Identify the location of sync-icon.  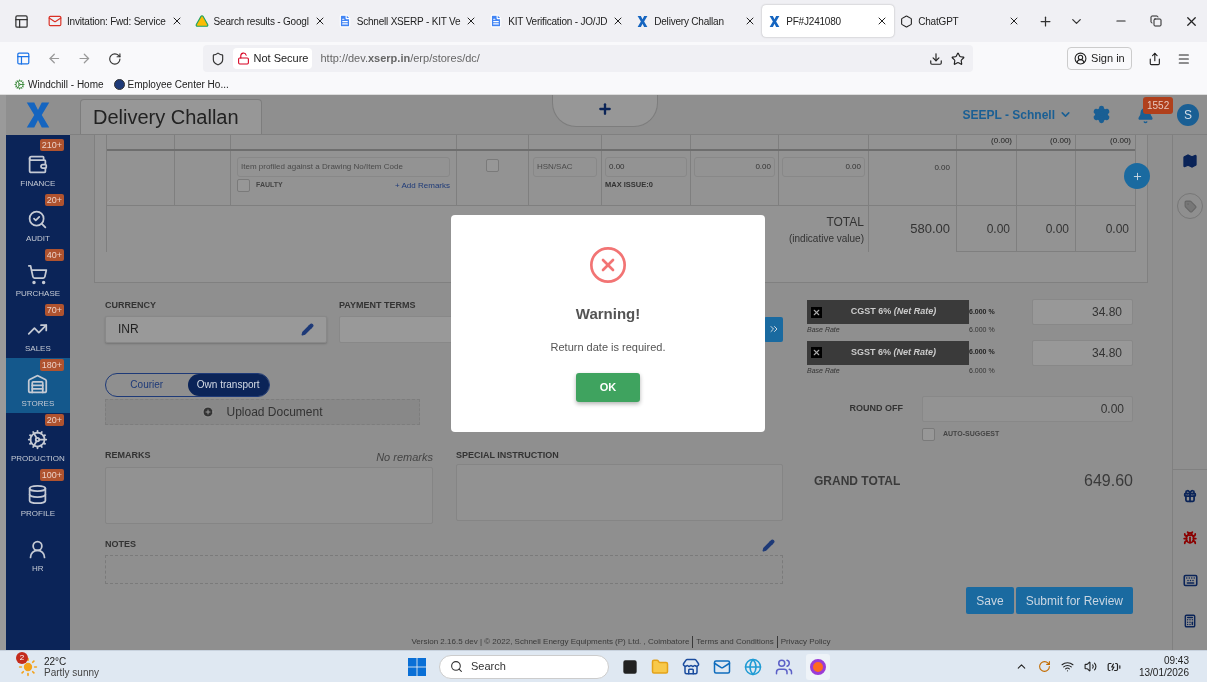
(1044, 666).